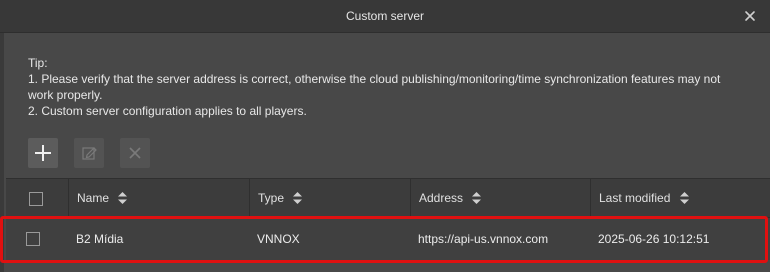  I want to click on row-address: https://api-us.vnnox.com, so click(483, 239).